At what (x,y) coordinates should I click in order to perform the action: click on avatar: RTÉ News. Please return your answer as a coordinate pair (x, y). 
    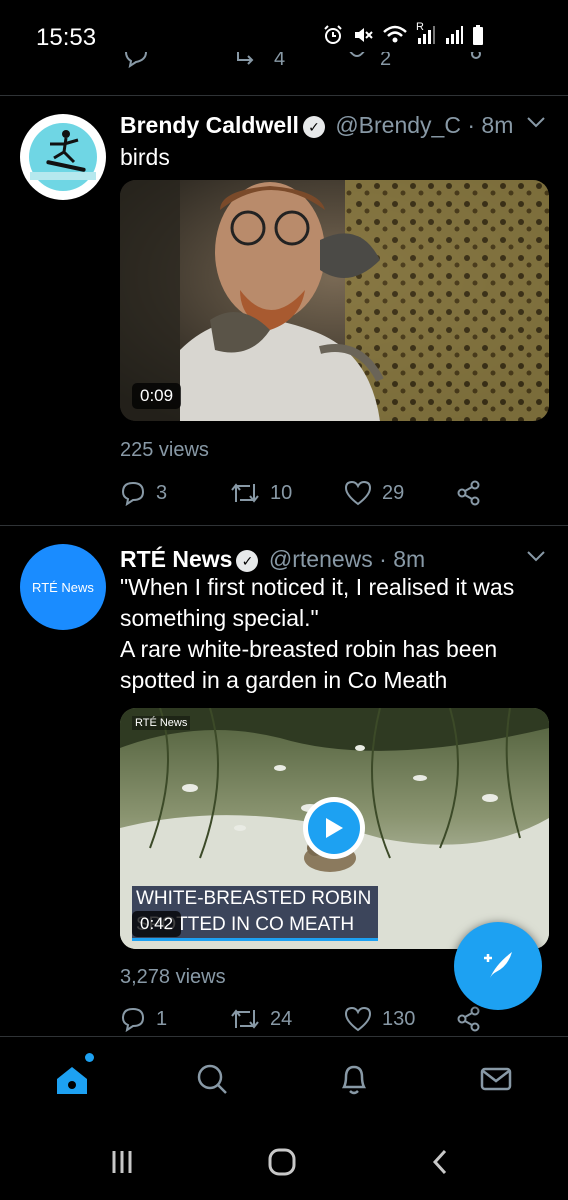
    Looking at the image, I should click on (63, 587).